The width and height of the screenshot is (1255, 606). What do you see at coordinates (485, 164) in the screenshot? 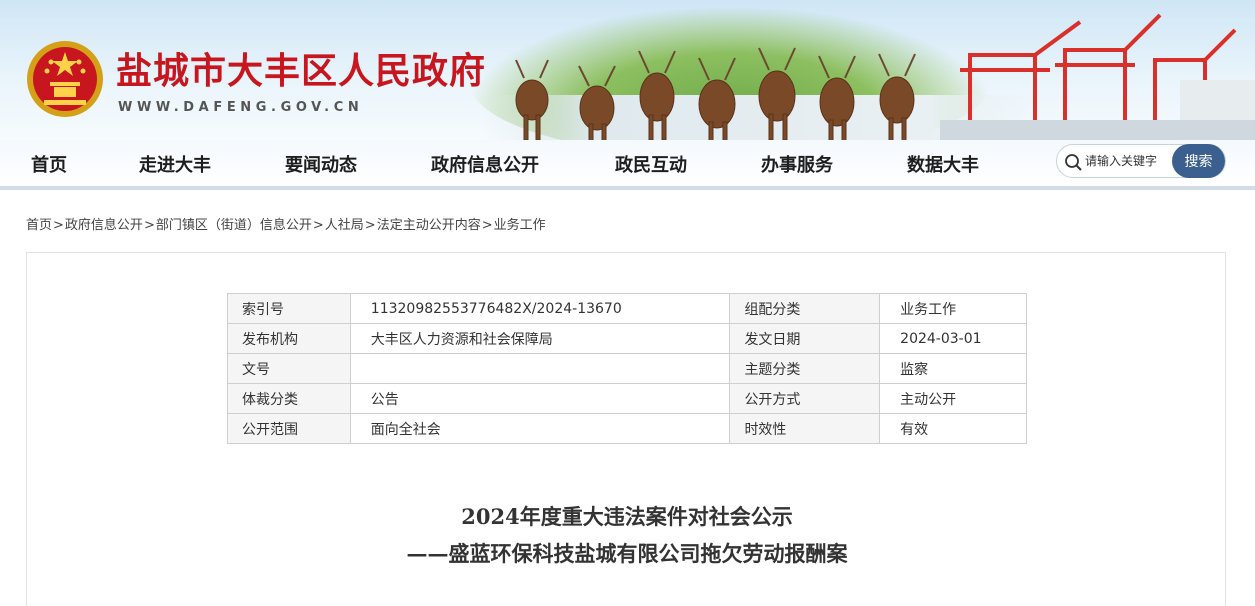
I see `nav-item-gov-info: 政府信息公开` at bounding box center [485, 164].